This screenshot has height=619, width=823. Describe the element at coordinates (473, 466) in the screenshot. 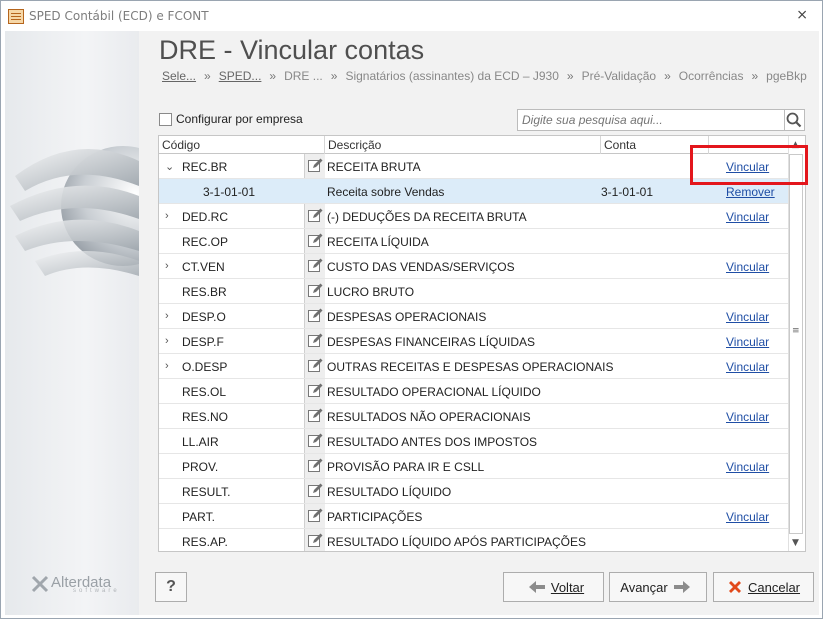

I see `table-row: PROV. PROVISÃO PARA IR E CSLL Vincular` at that location.